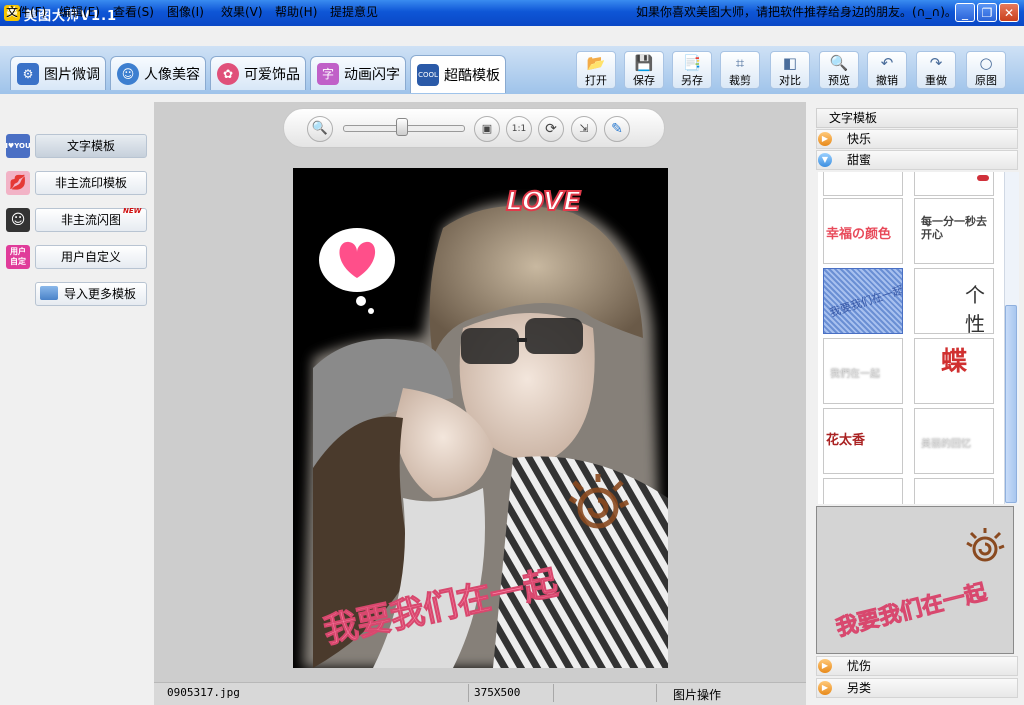  What do you see at coordinates (859, 666) in the screenshot?
I see `category-label: 忧伤` at bounding box center [859, 666].